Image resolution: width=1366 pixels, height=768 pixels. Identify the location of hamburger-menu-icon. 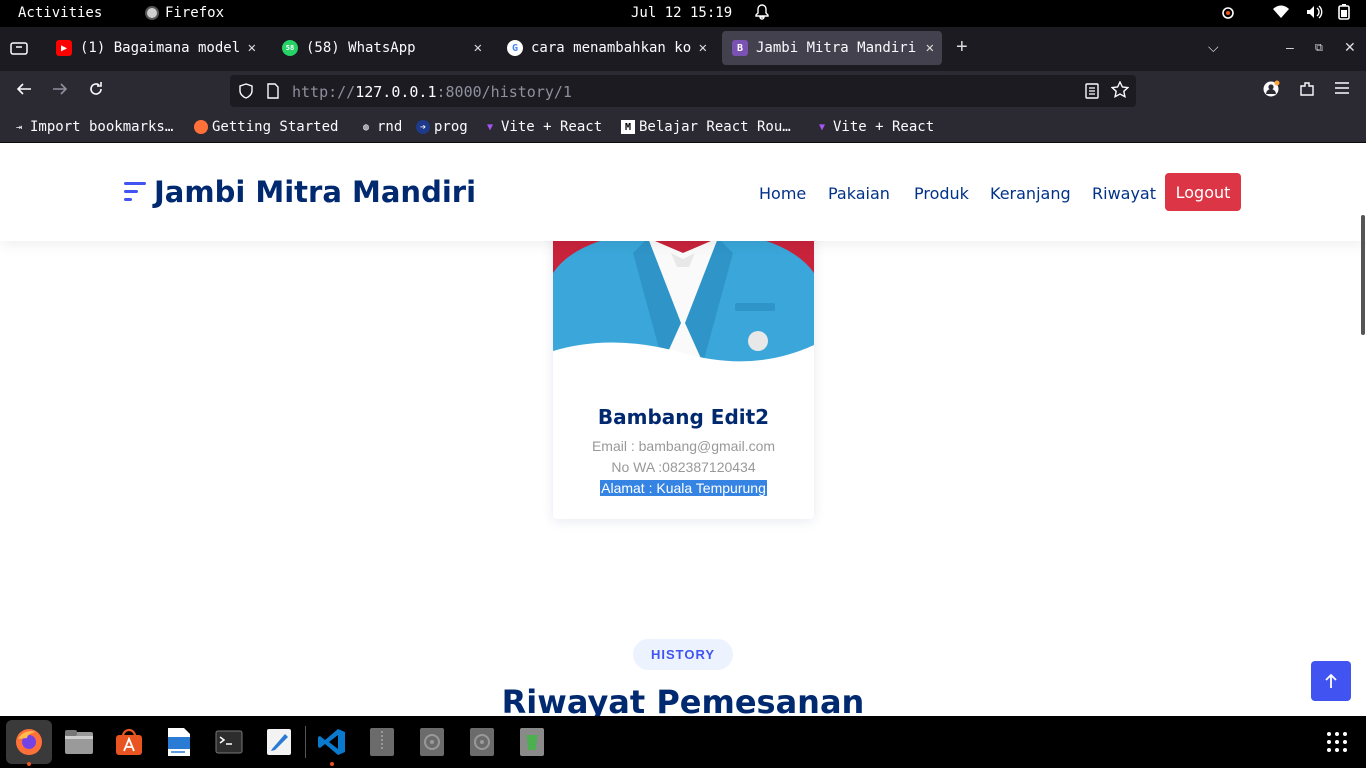
(1342, 90).